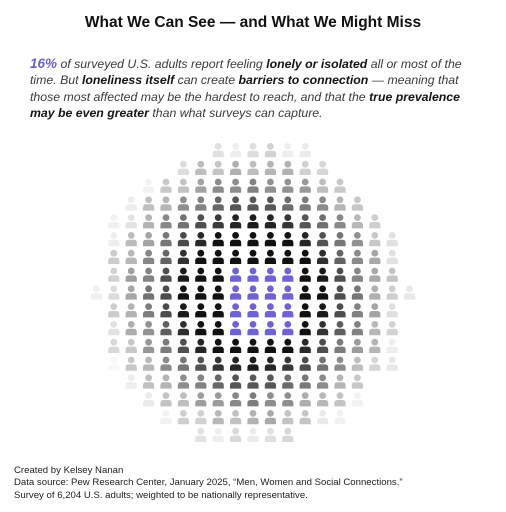 The width and height of the screenshot is (506, 512). What do you see at coordinates (317, 64) in the screenshot?
I see `intro-bold-1: lonely or isolated` at bounding box center [317, 64].